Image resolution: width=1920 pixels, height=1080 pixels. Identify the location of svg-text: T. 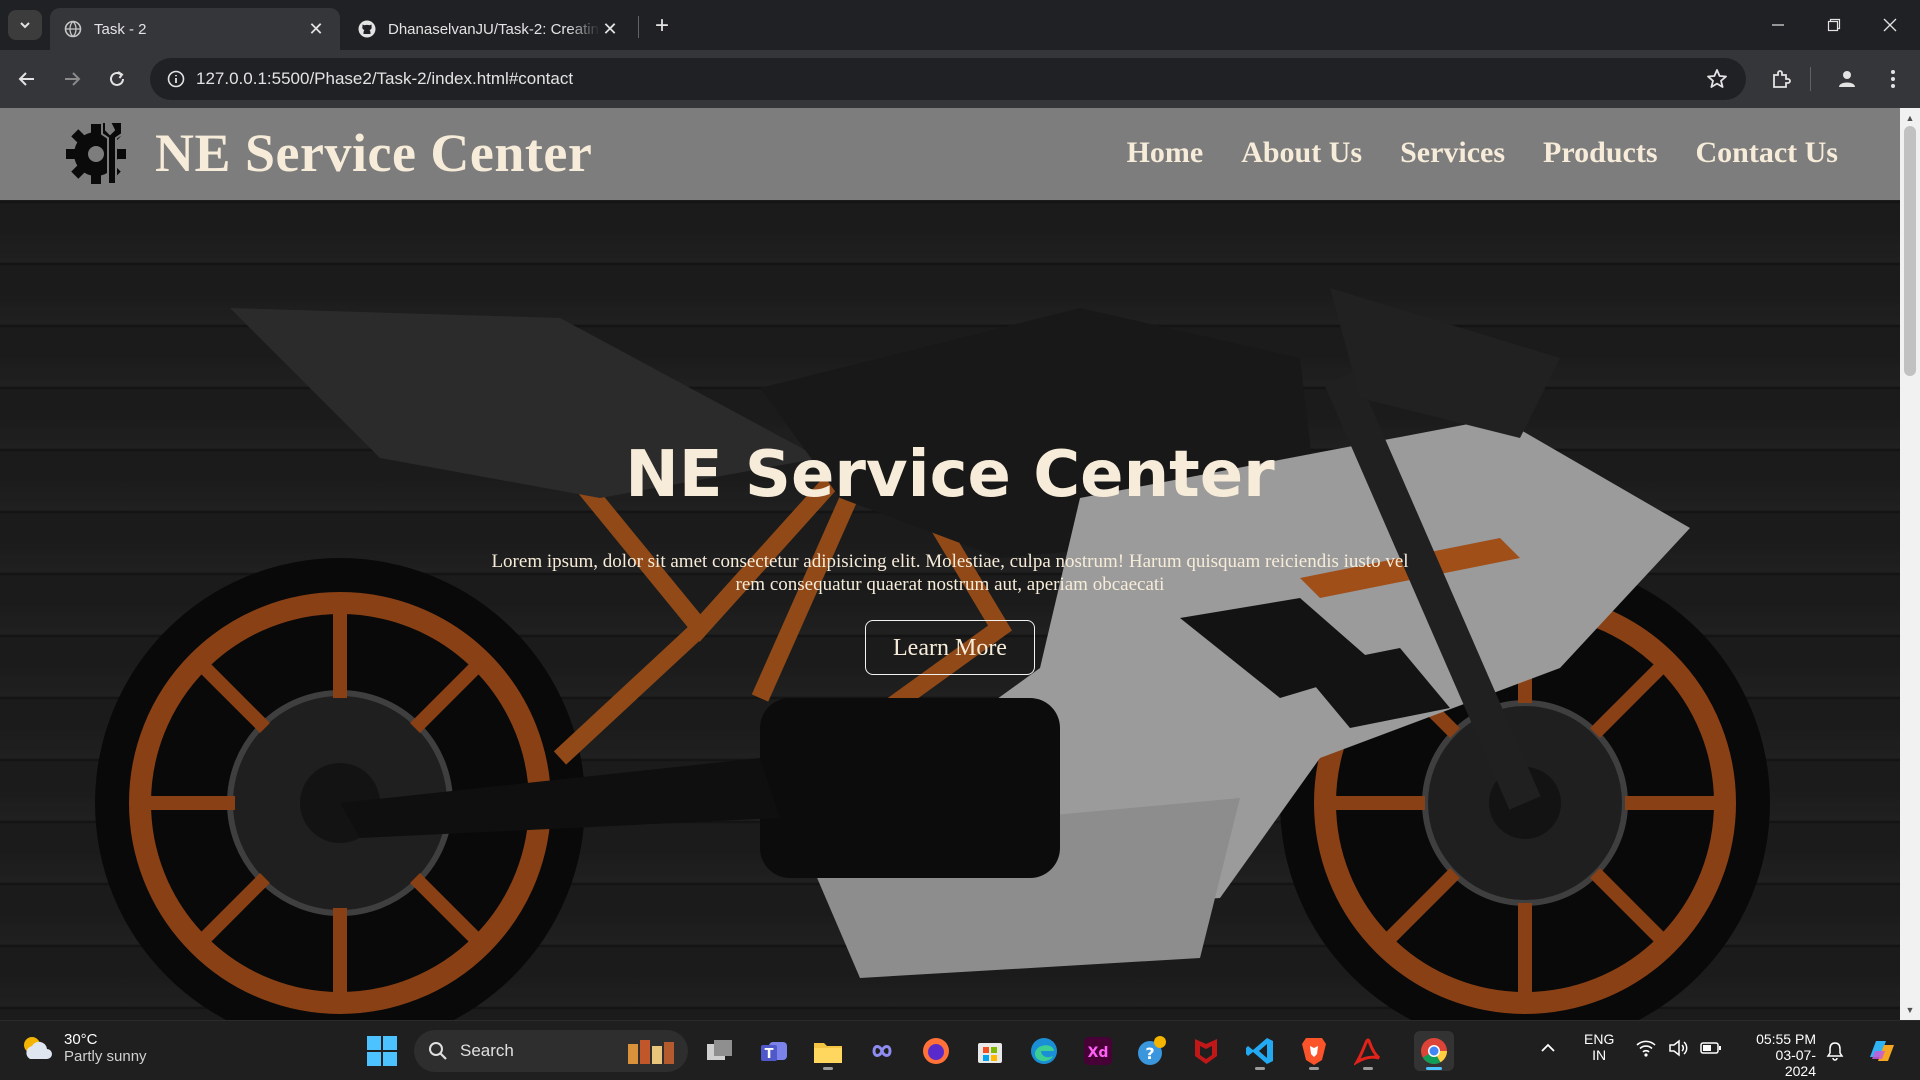
(769, 1054).